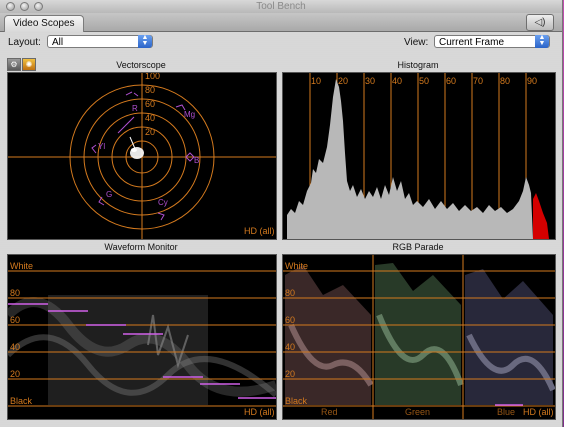  What do you see at coordinates (370, 81) in the screenshot?
I see `hist-tick-30: 30` at bounding box center [370, 81].